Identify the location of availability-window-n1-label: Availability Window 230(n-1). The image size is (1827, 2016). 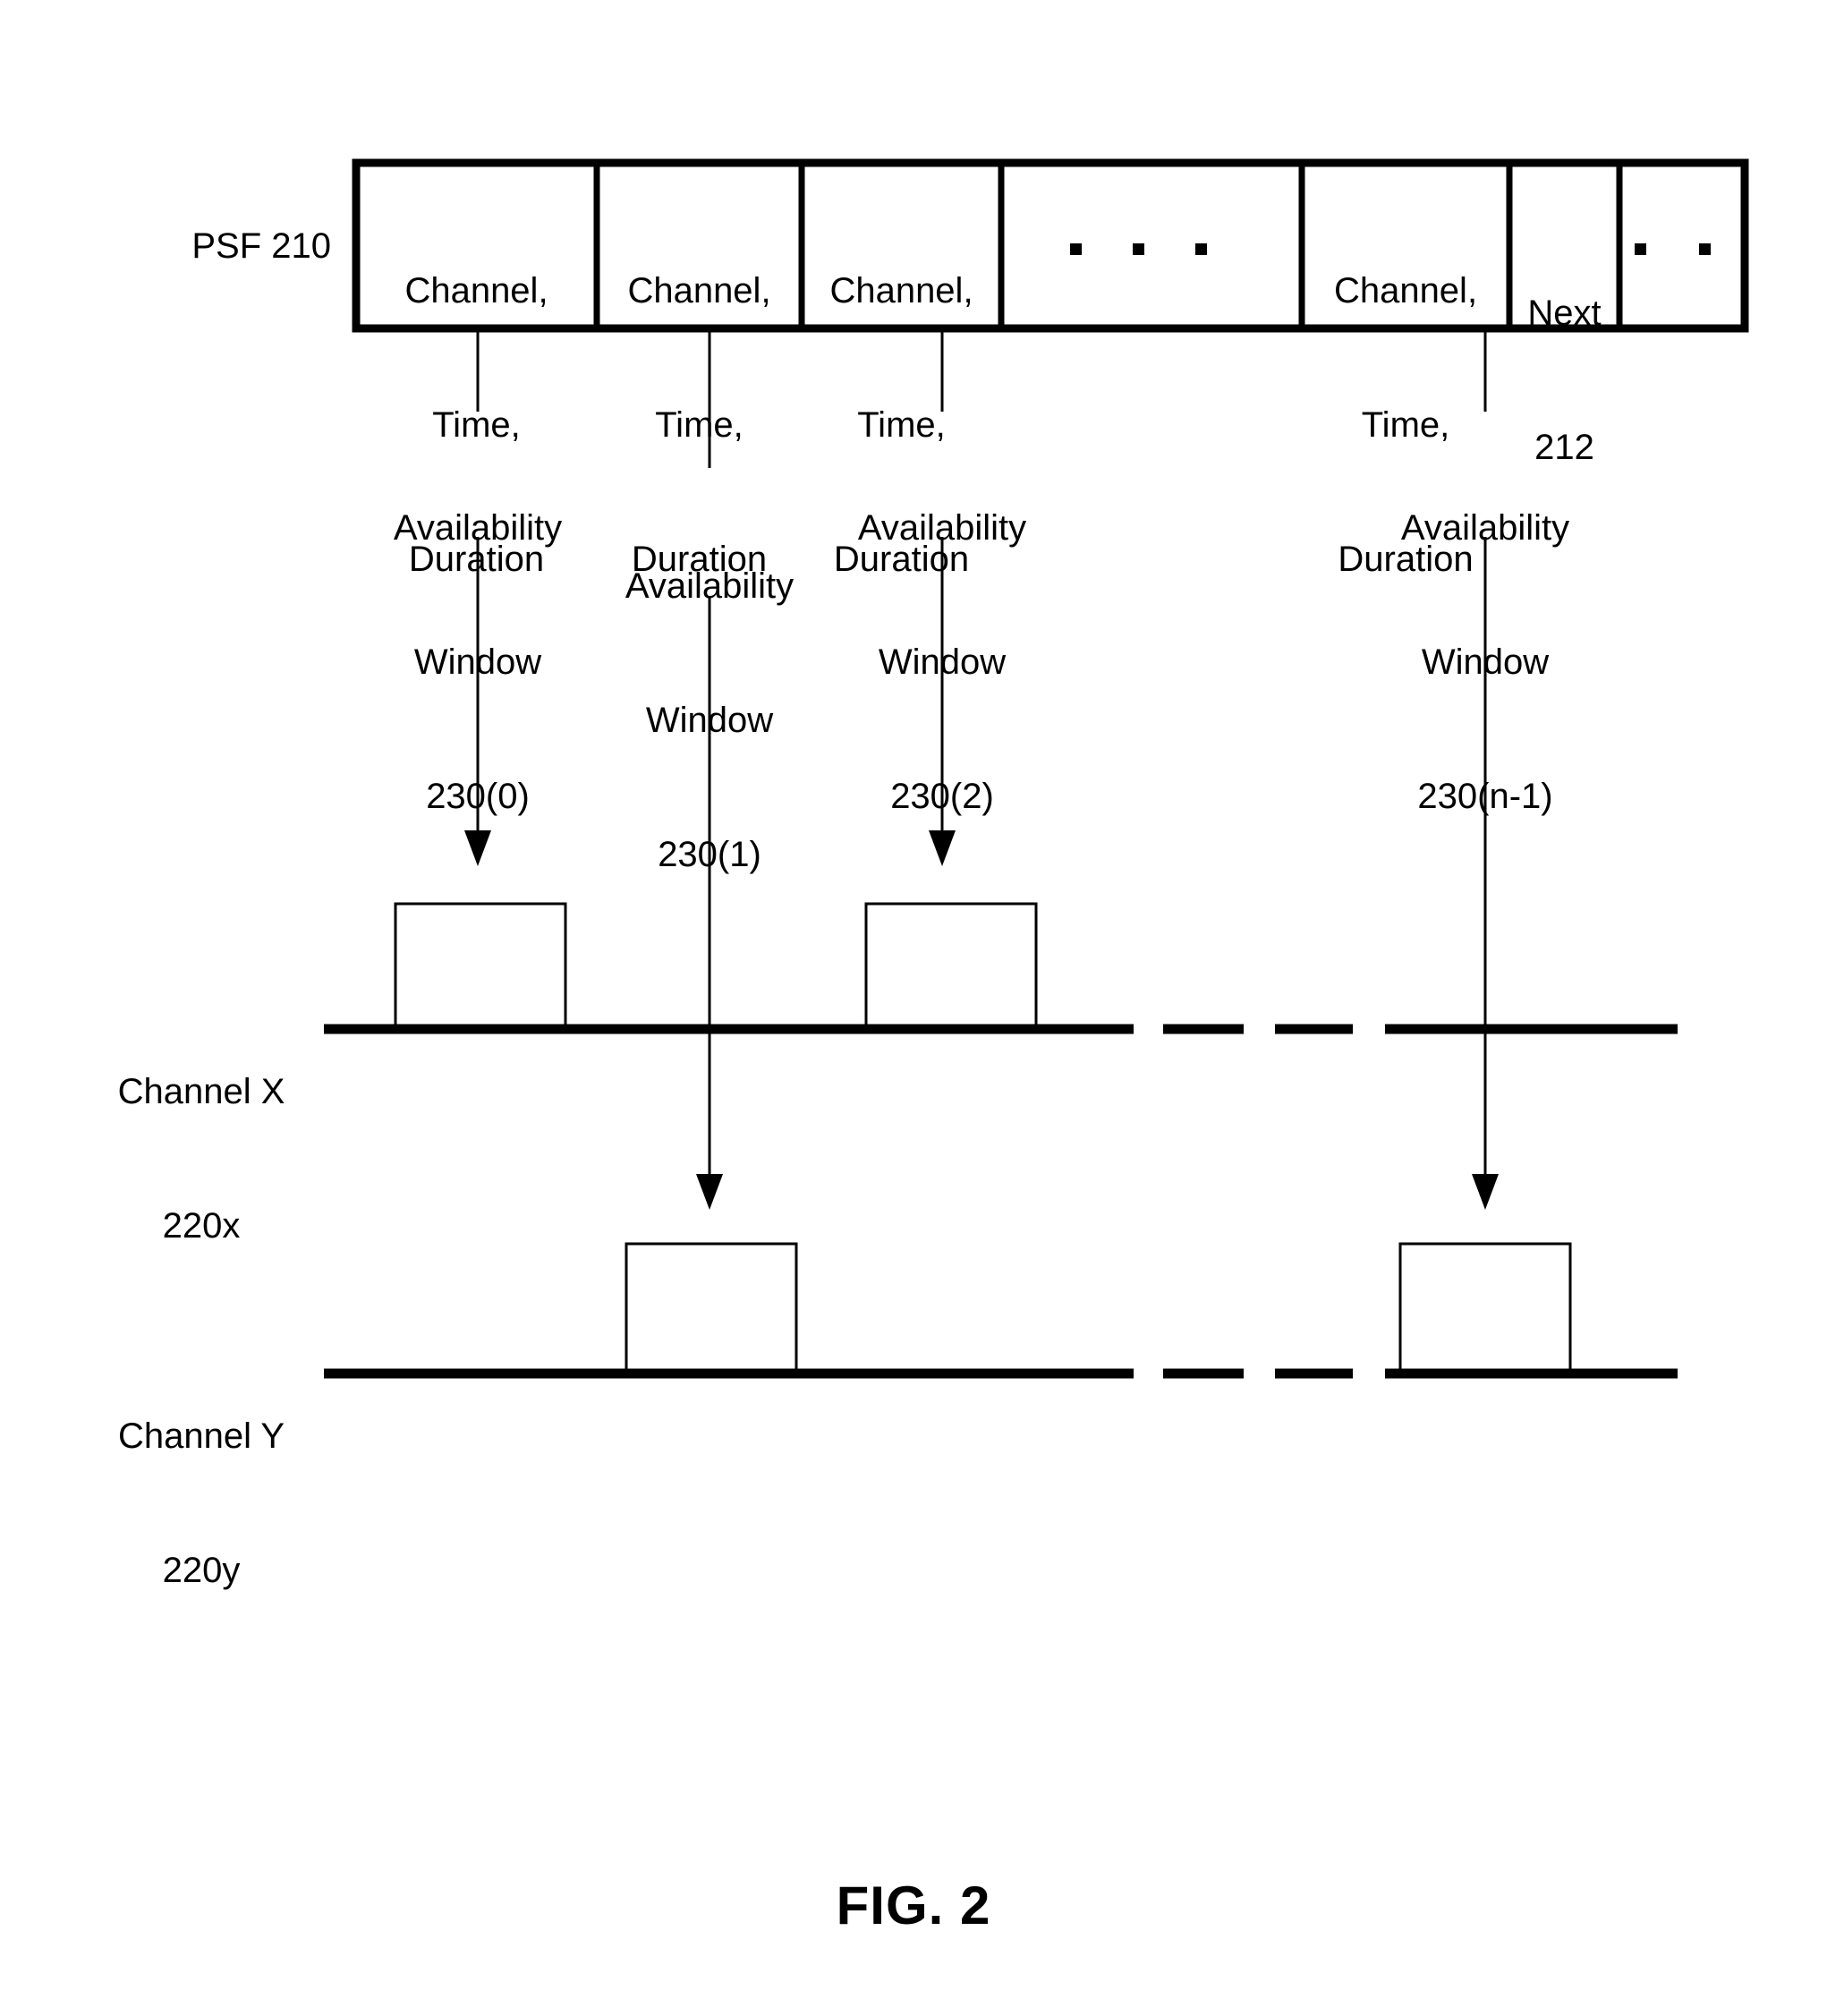
(1485, 662).